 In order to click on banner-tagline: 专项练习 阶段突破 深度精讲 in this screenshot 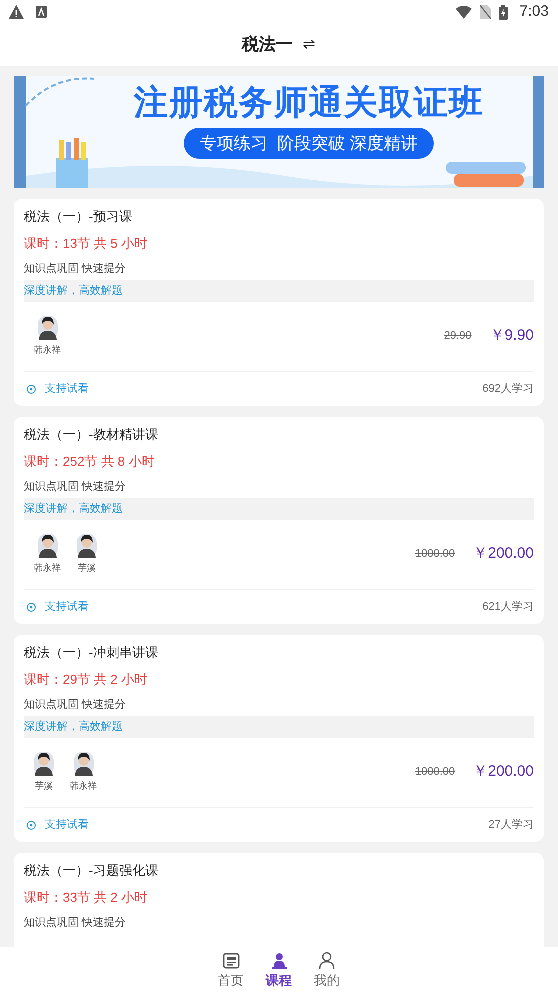, I will do `click(309, 143)`.